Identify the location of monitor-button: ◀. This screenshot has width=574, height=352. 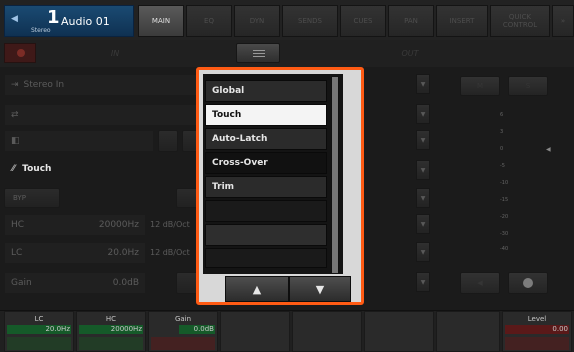
(480, 283).